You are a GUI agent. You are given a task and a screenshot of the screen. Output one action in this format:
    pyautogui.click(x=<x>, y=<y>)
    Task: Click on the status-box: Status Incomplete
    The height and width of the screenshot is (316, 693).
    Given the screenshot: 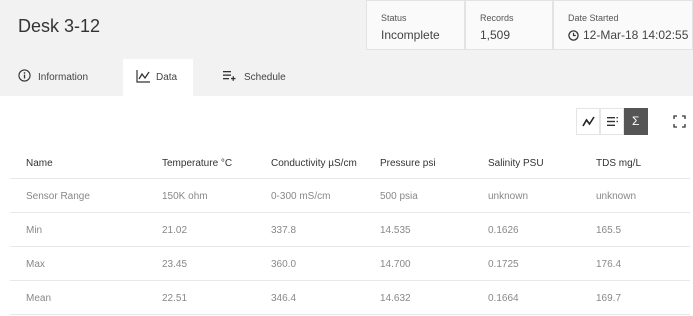 What is the action you would take?
    pyautogui.click(x=415, y=25)
    